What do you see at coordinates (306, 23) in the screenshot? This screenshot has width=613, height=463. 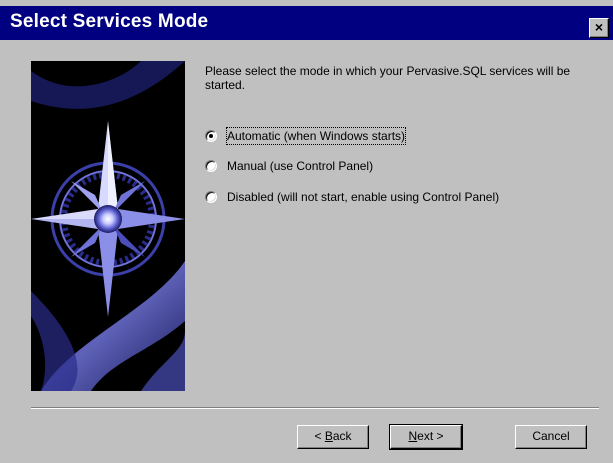 I see `title-bar: Select Services Mode ×` at bounding box center [306, 23].